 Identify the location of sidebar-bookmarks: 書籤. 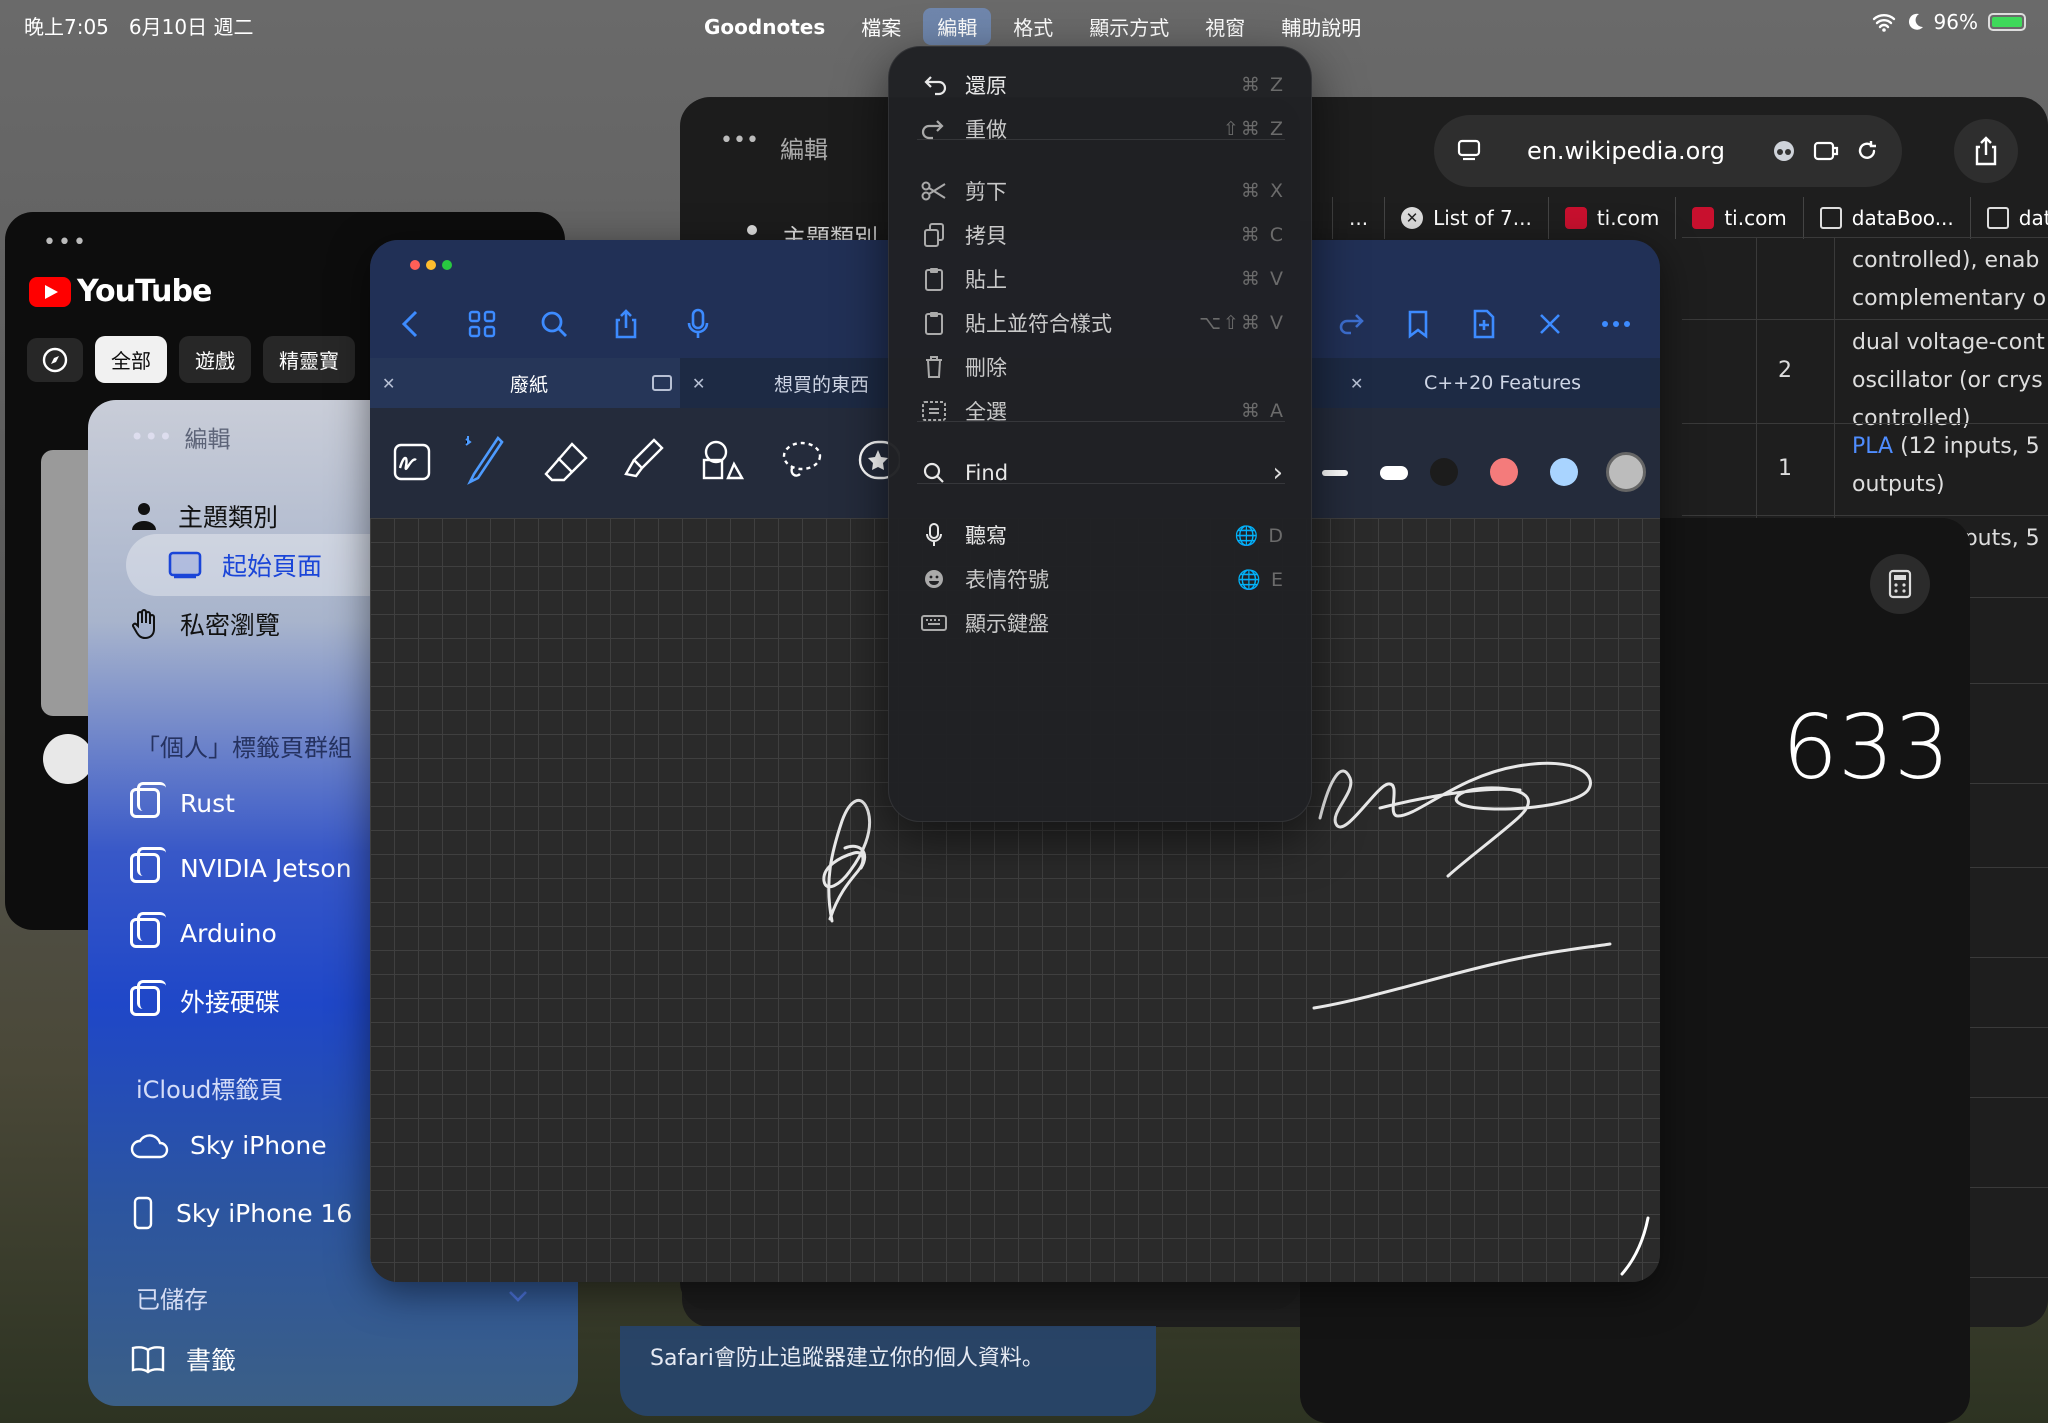
(183, 1359).